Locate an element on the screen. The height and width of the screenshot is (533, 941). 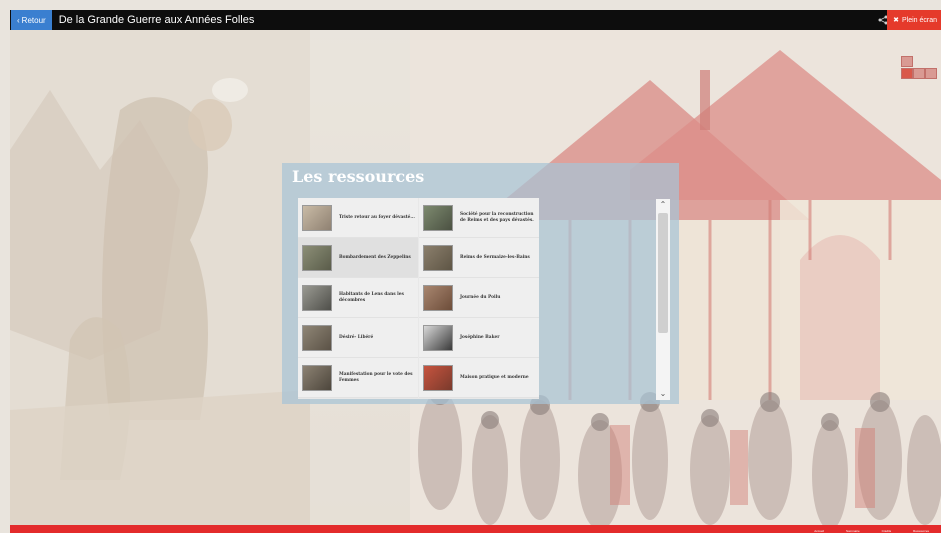
resource-label: Maison pratique et moderne is located at coordinates (494, 377).